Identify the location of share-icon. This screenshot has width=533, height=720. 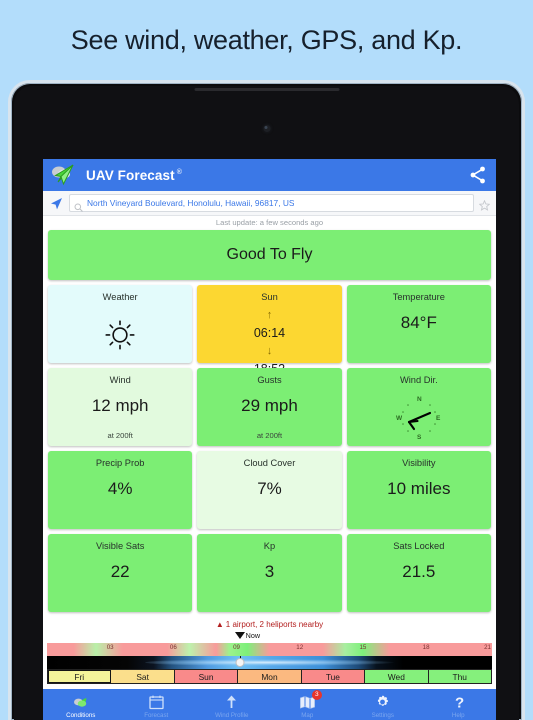
(478, 175).